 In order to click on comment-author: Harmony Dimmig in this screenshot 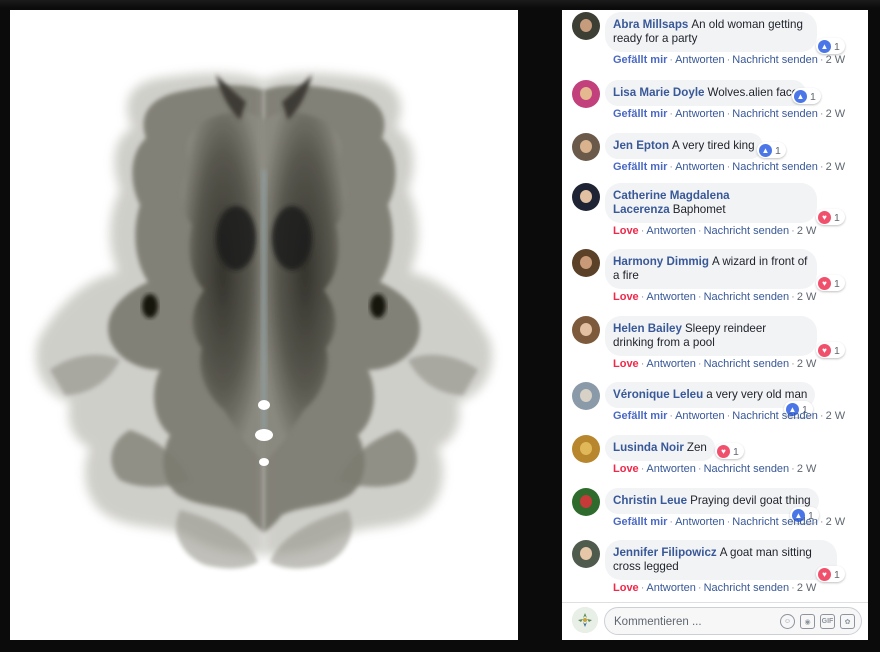, I will do `click(661, 261)`.